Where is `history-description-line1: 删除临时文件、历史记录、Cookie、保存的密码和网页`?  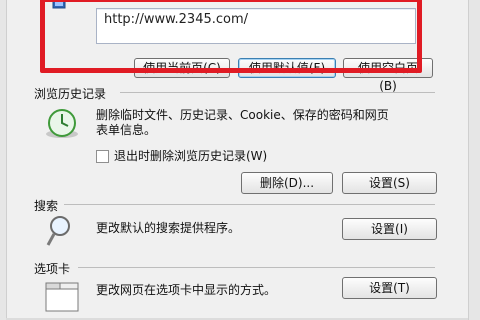
history-description-line1: 删除临时文件、历史记录、Cookie、保存的密码和网页 is located at coordinates (242, 115).